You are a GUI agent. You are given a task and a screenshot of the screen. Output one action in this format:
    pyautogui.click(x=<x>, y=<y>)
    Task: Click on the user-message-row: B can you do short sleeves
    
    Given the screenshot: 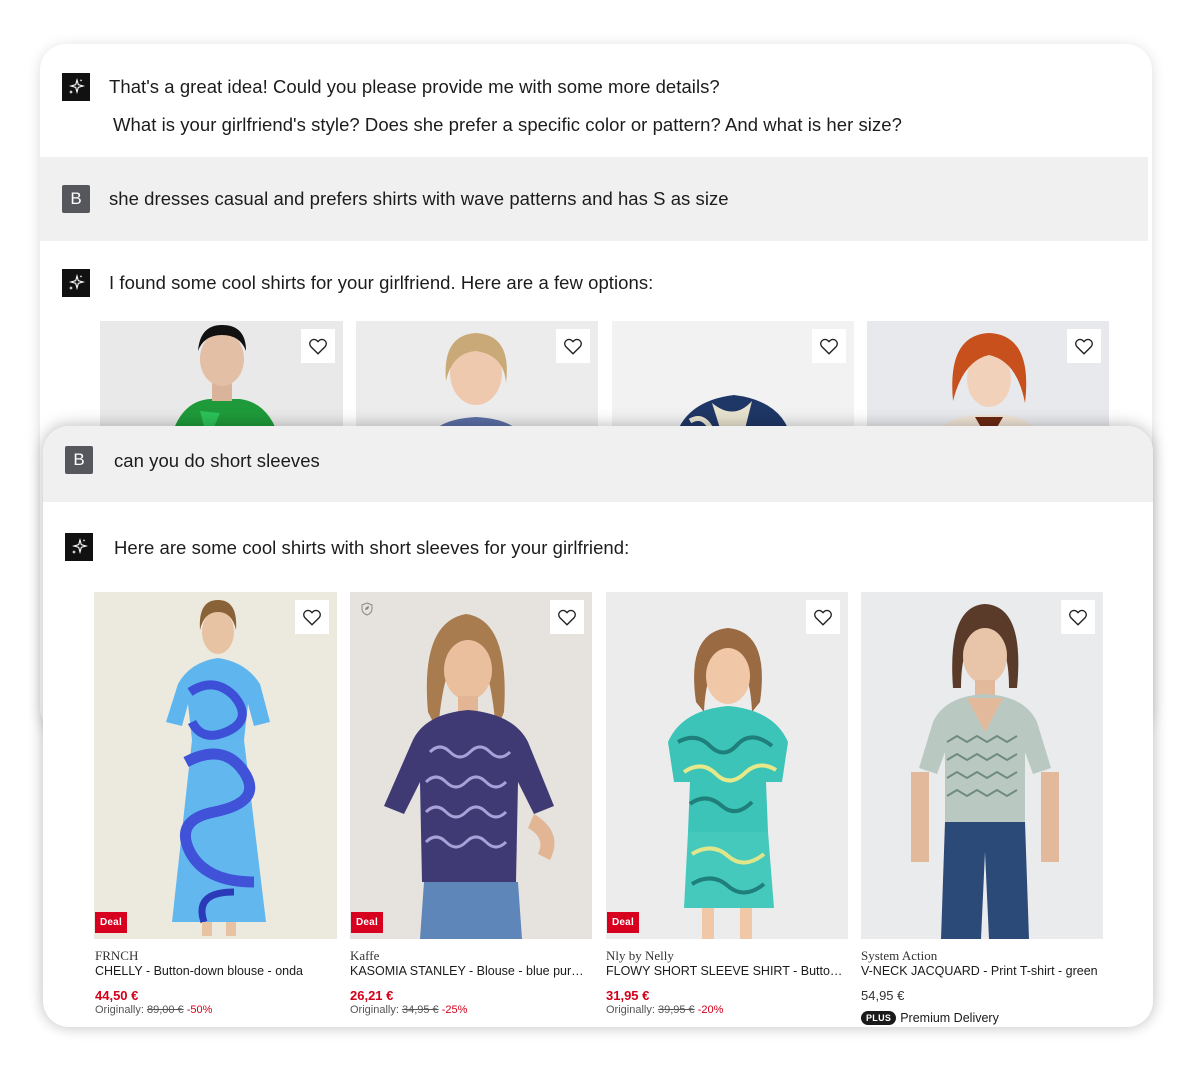 What is the action you would take?
    pyautogui.click(x=598, y=464)
    